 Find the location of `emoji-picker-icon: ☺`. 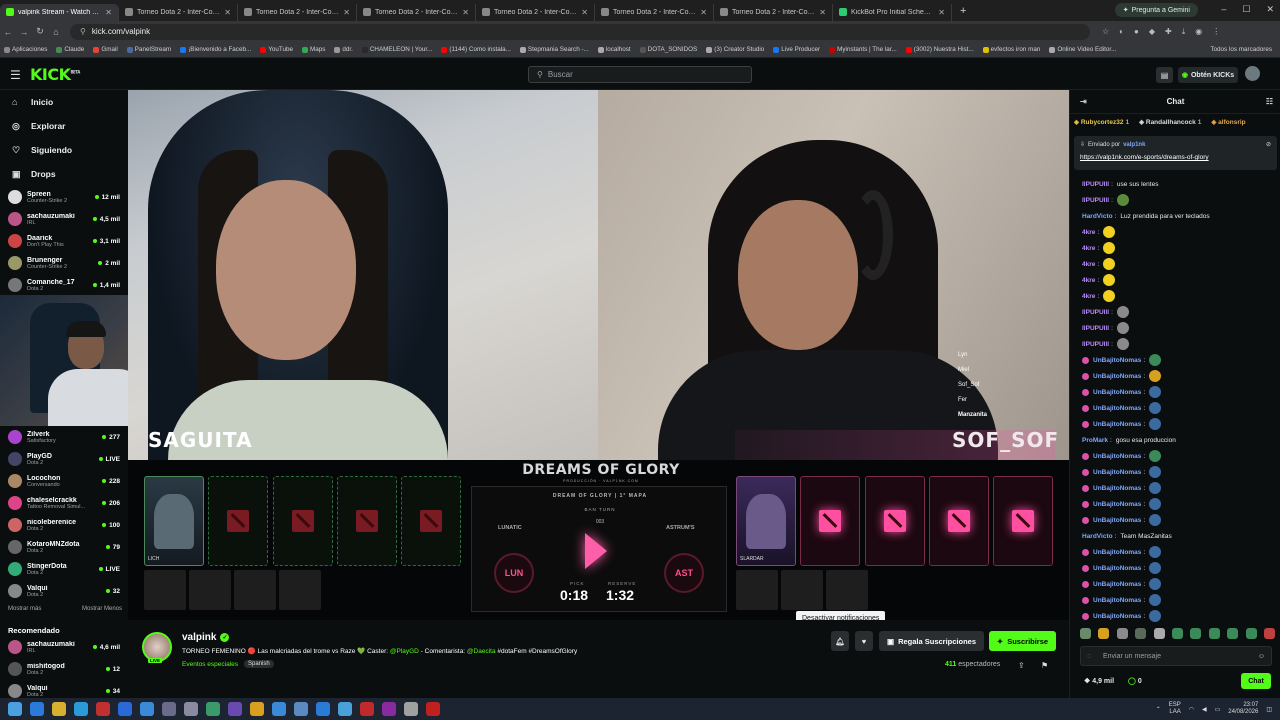

emoji-picker-icon: ☺ is located at coordinates (1261, 656).